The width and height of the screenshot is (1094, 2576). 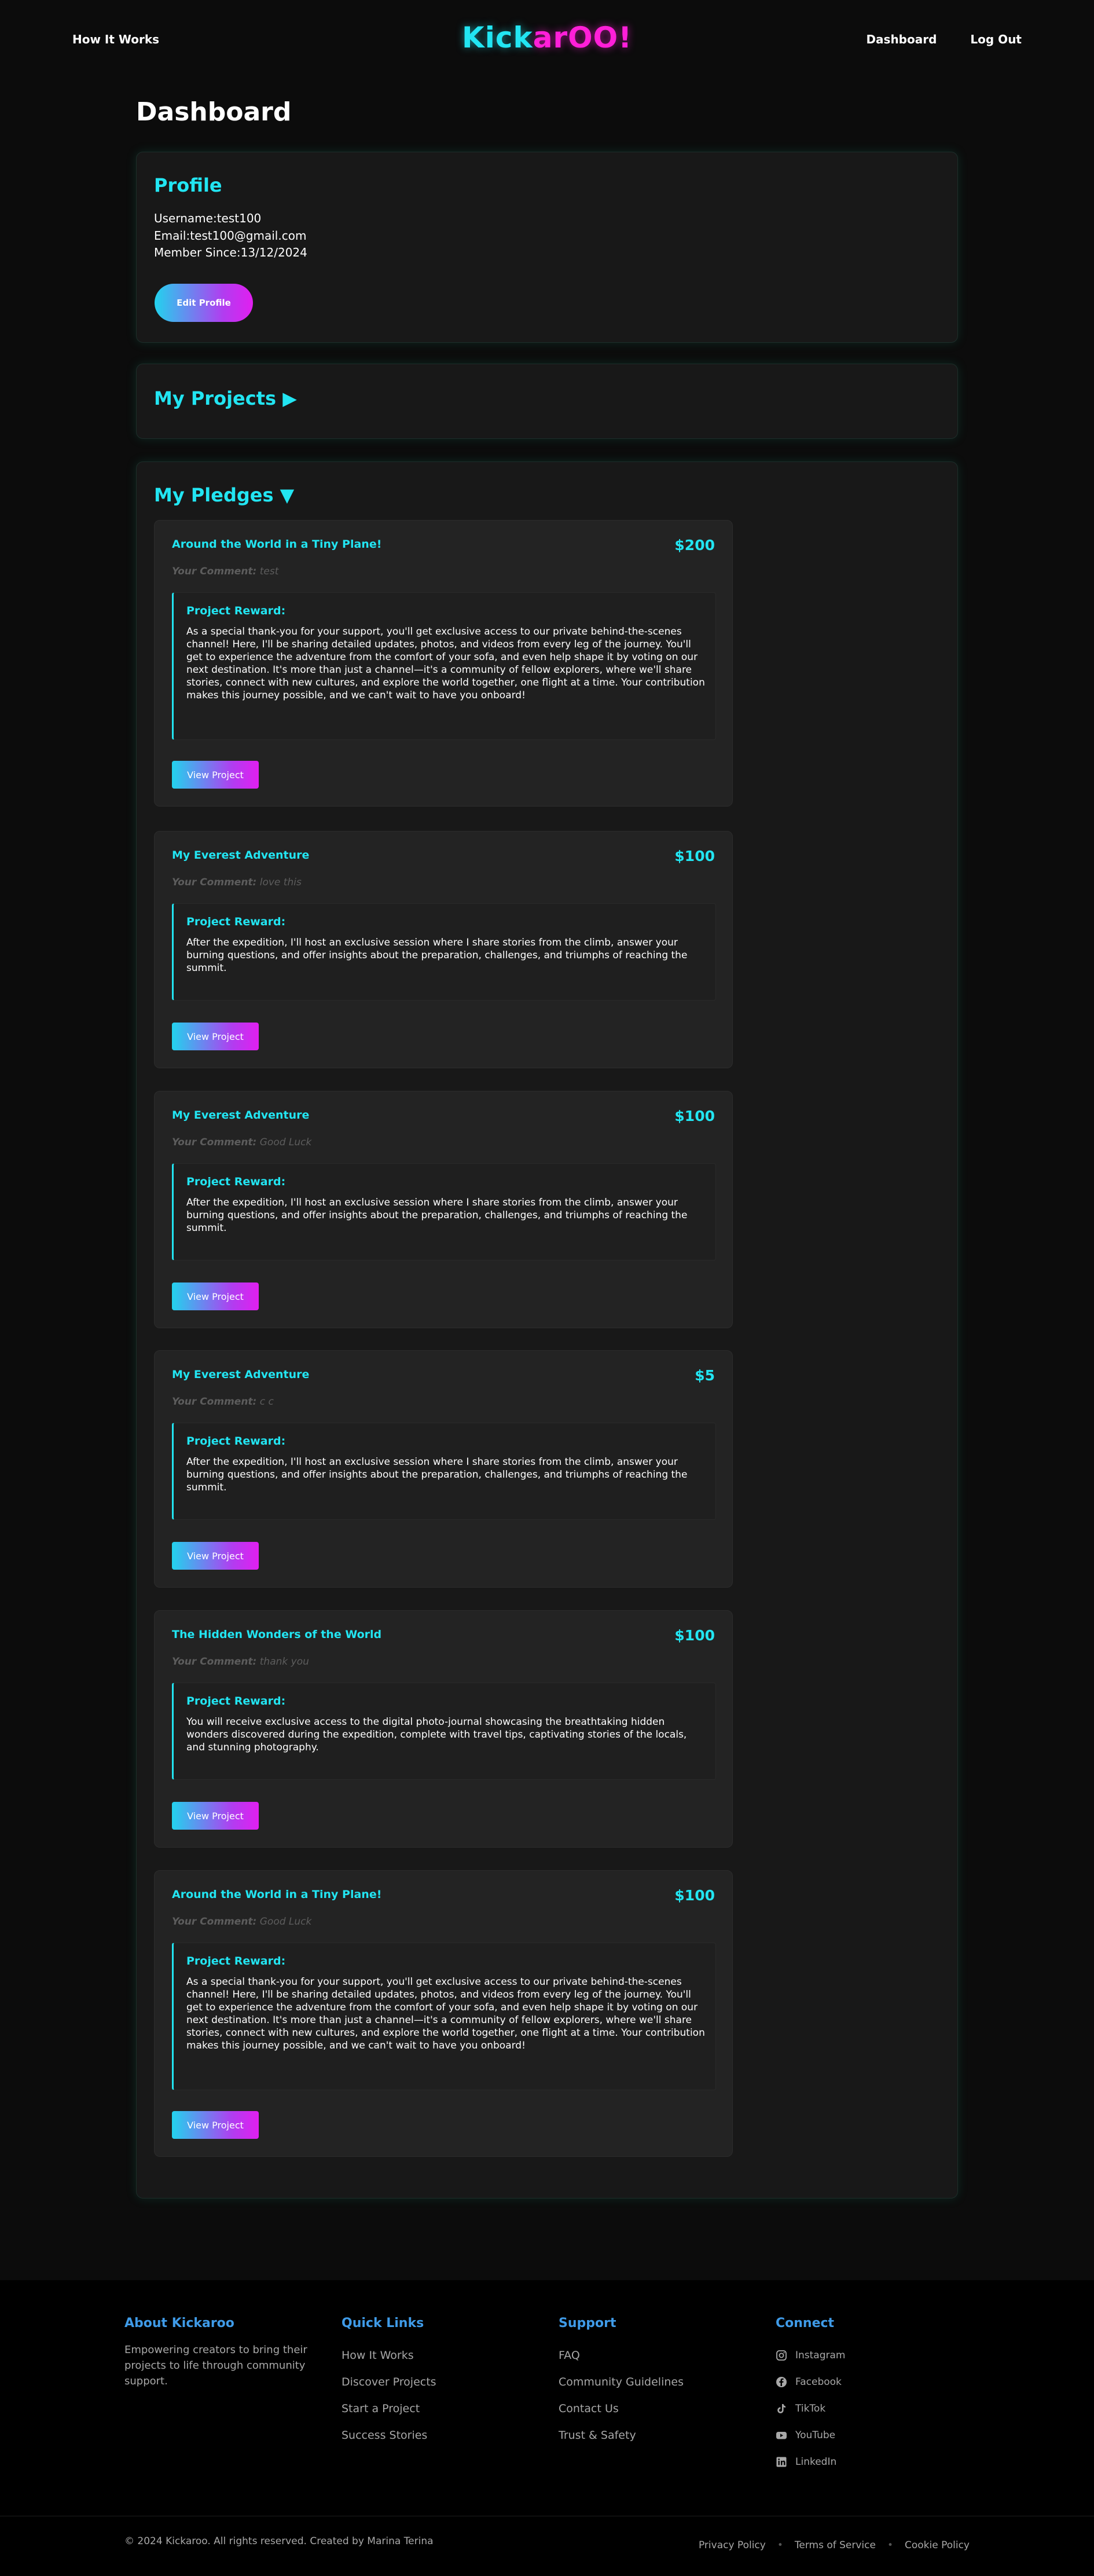 What do you see at coordinates (705, 1375) in the screenshot?
I see `pledge-amount: $5` at bounding box center [705, 1375].